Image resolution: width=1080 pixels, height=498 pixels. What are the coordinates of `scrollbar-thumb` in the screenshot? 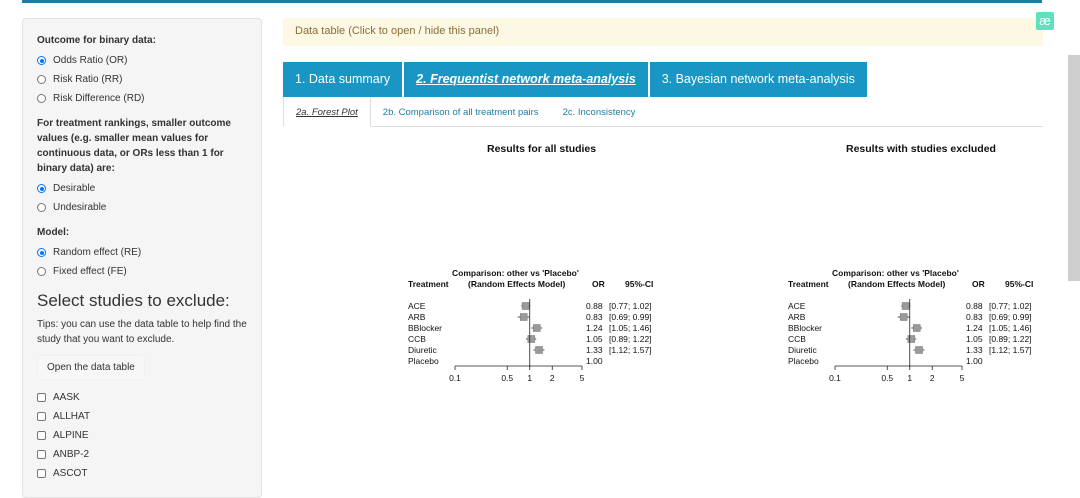 It's located at (1074, 168).